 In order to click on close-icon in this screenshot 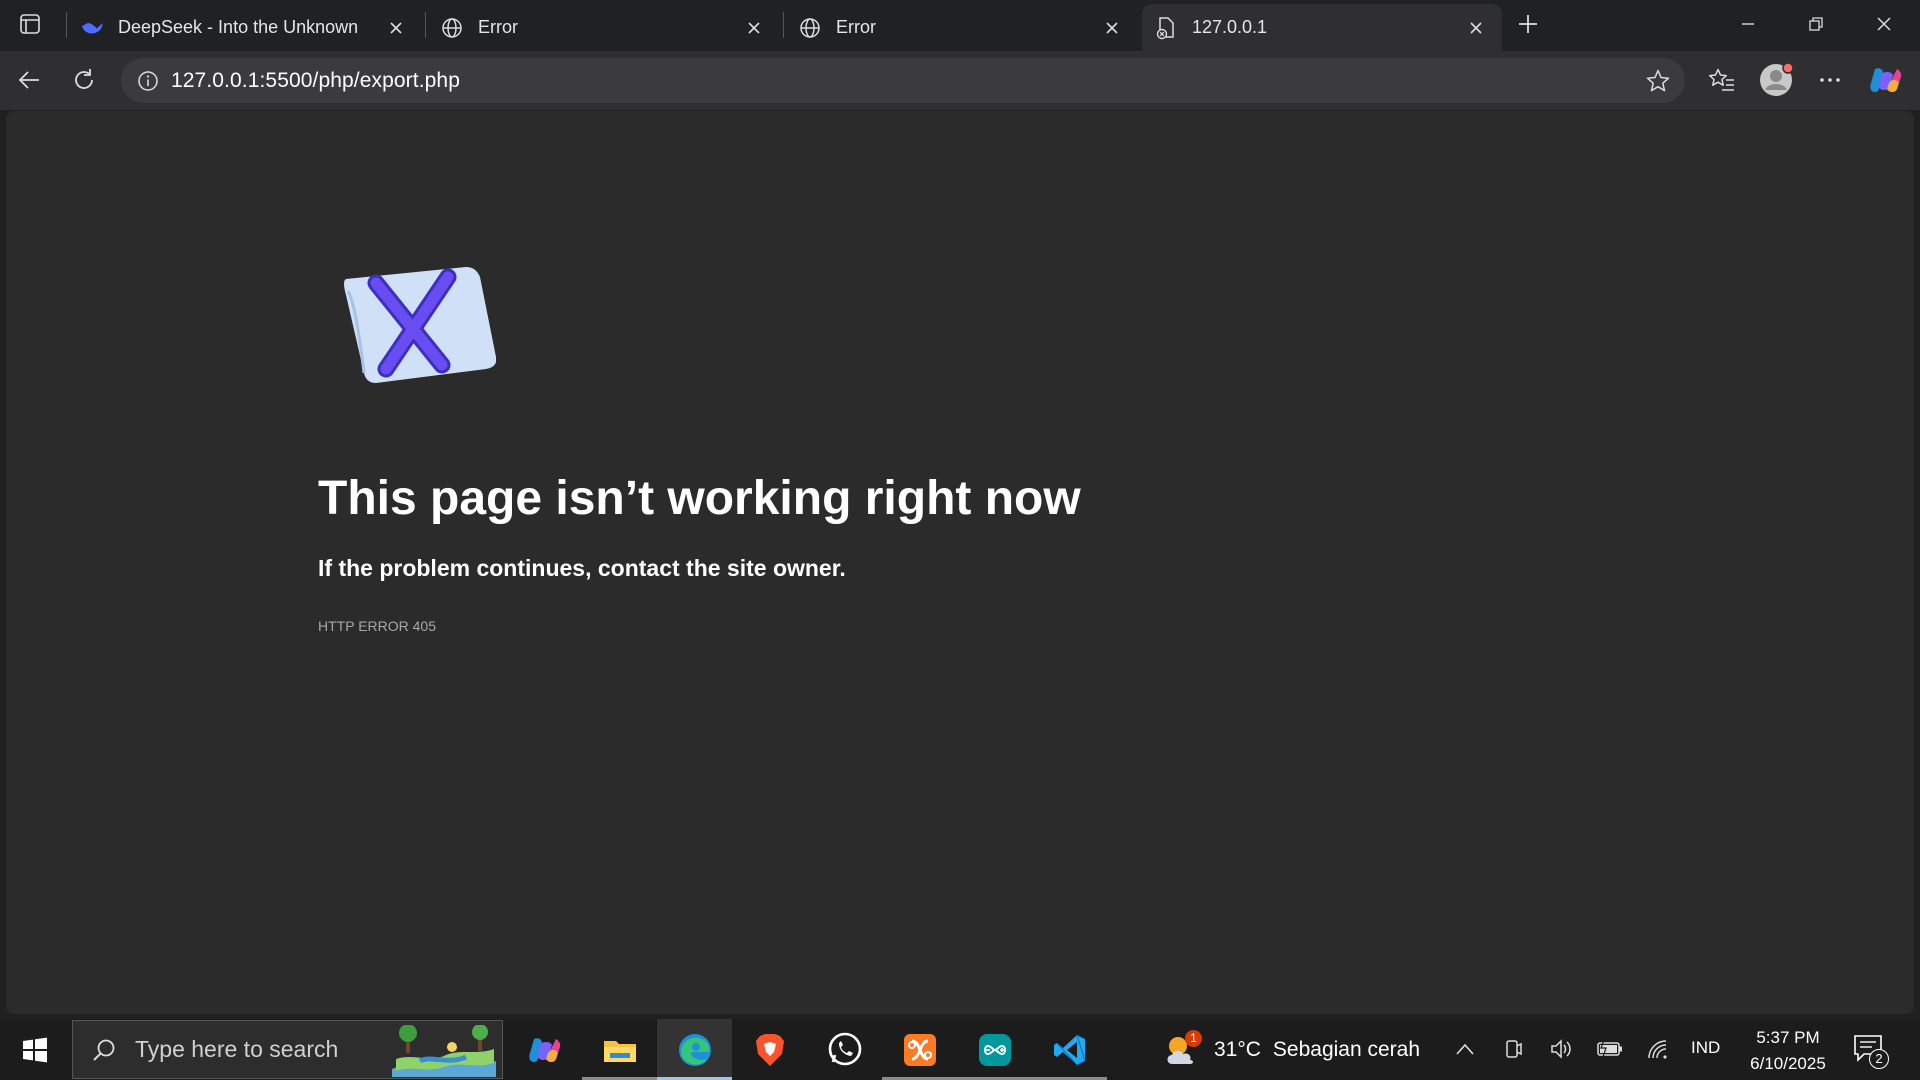, I will do `click(1884, 24)`.